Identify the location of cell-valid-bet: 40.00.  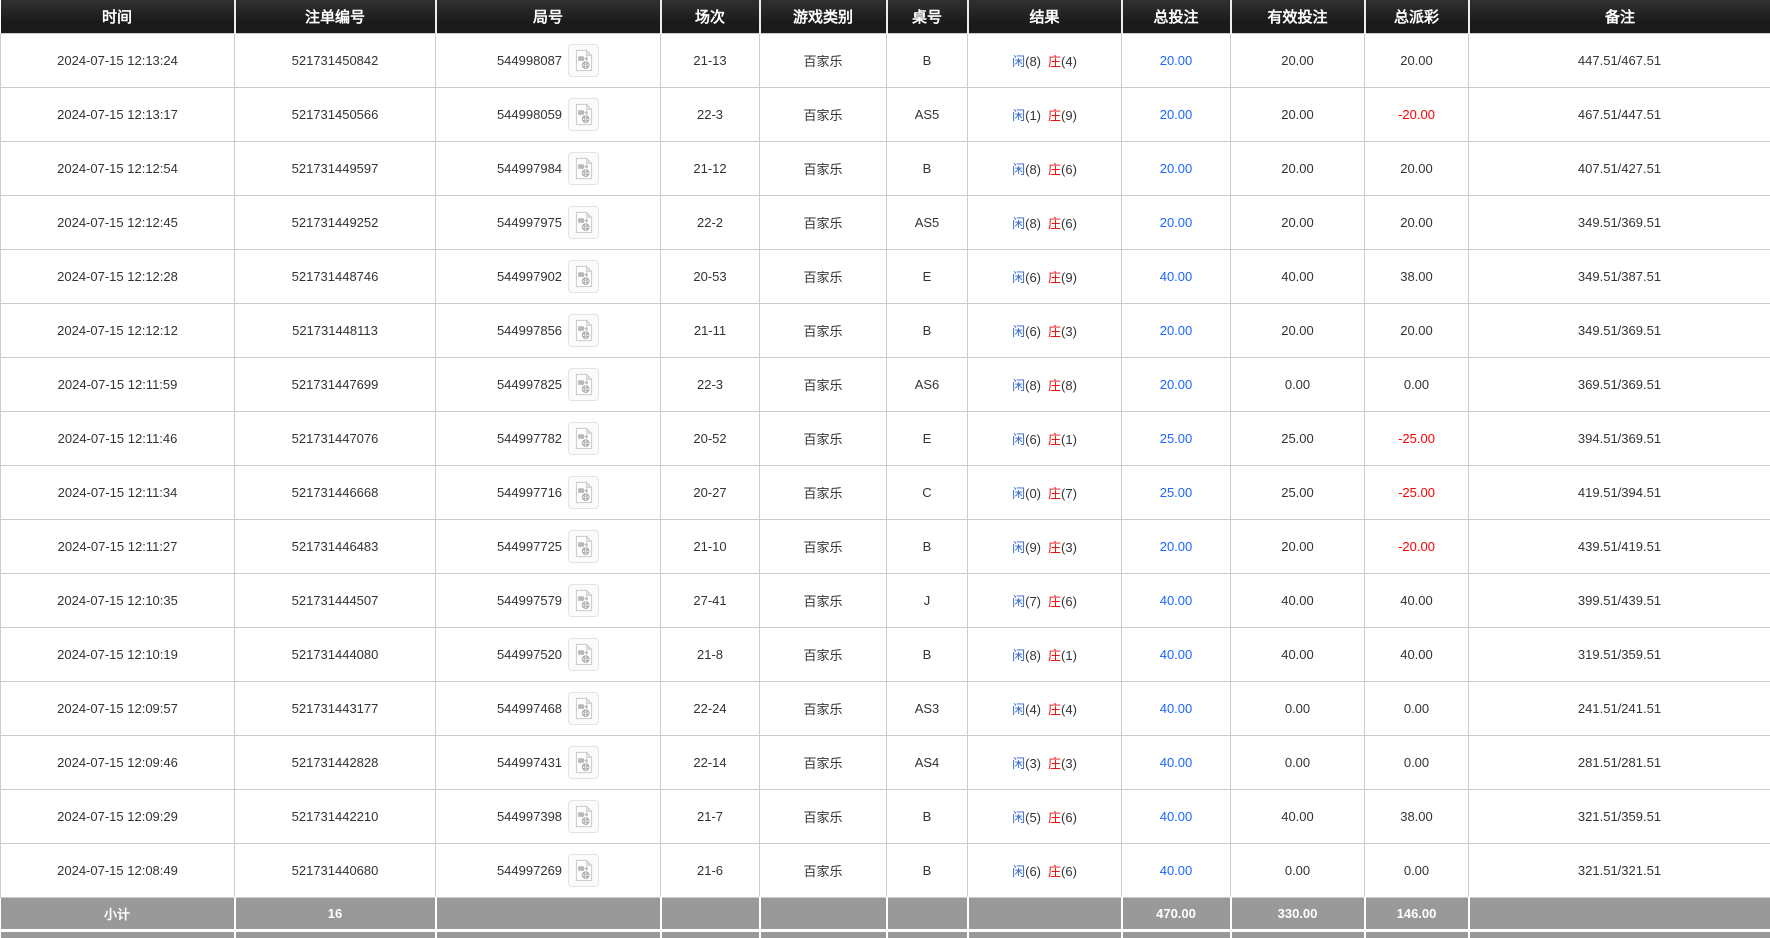
(1297, 816).